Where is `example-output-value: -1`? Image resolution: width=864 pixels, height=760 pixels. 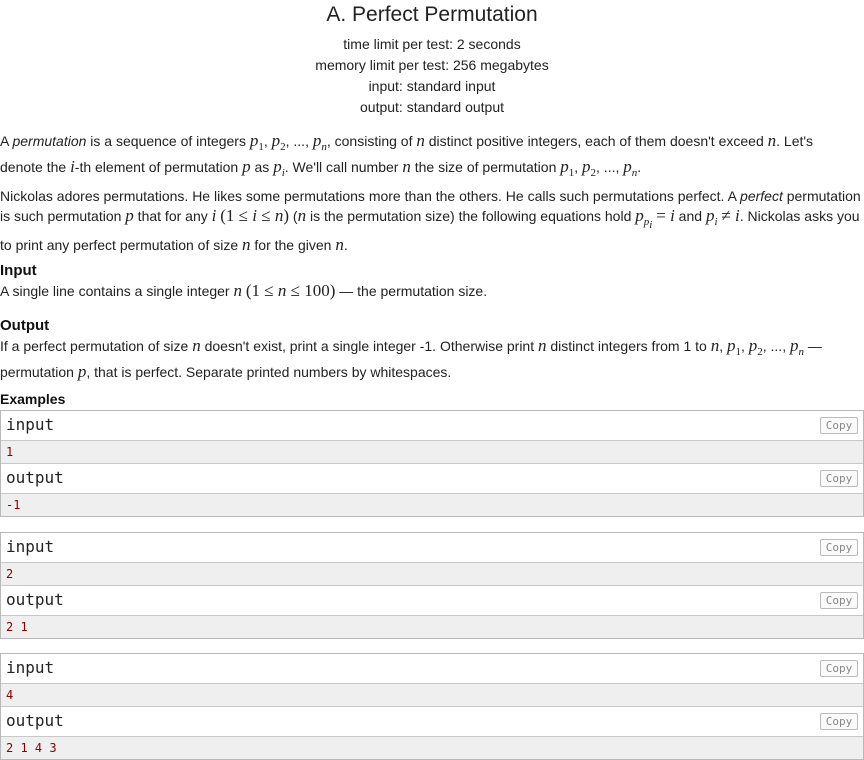
example-output-value: -1 is located at coordinates (432, 505).